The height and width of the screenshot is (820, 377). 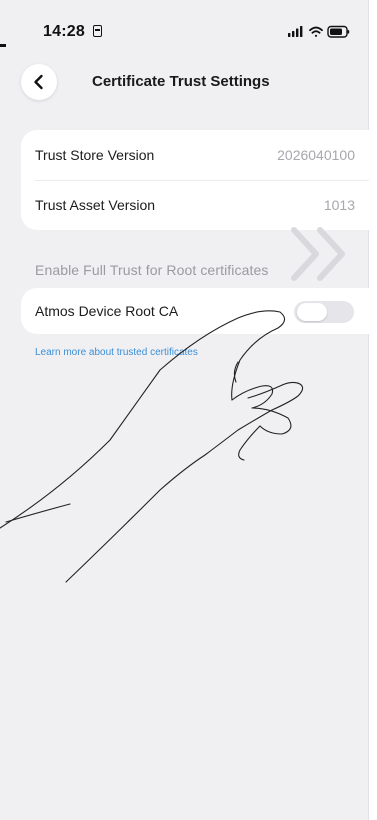 What do you see at coordinates (295, 31) in the screenshot?
I see `signal-icon` at bounding box center [295, 31].